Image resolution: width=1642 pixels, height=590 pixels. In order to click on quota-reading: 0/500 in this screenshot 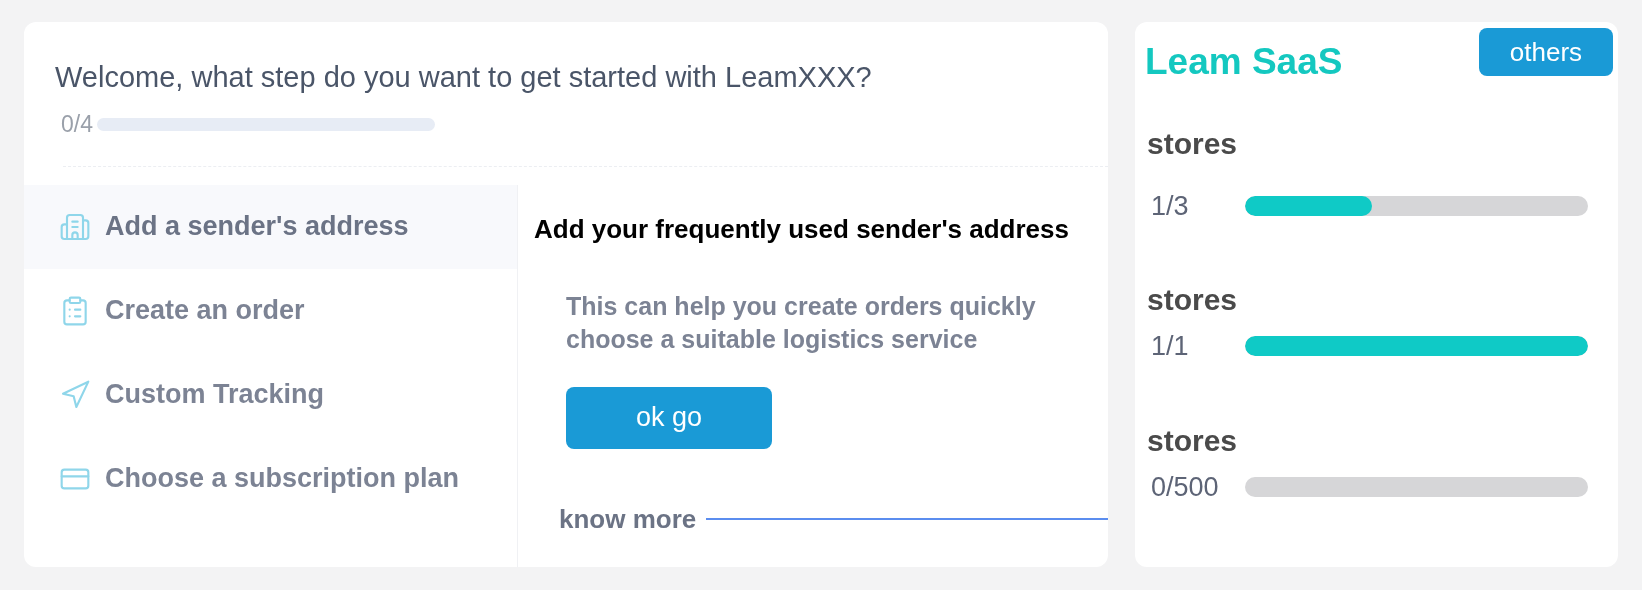, I will do `click(1185, 487)`.